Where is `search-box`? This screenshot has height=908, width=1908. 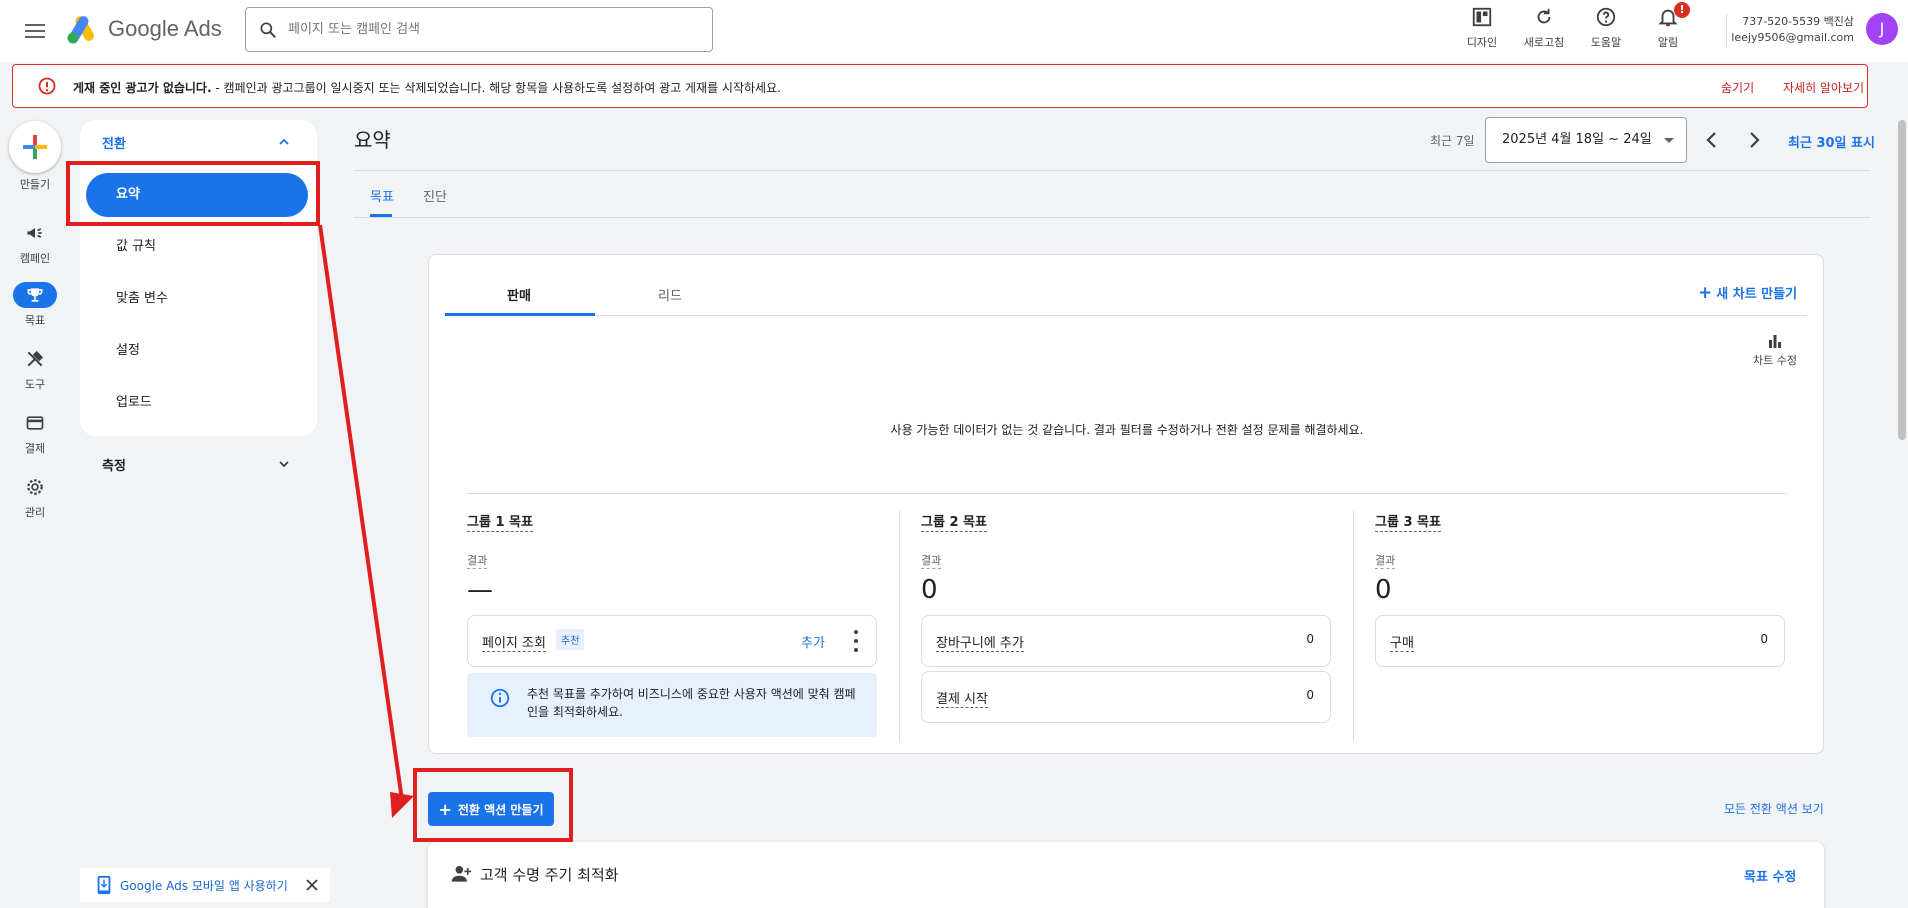
search-box is located at coordinates (479, 29).